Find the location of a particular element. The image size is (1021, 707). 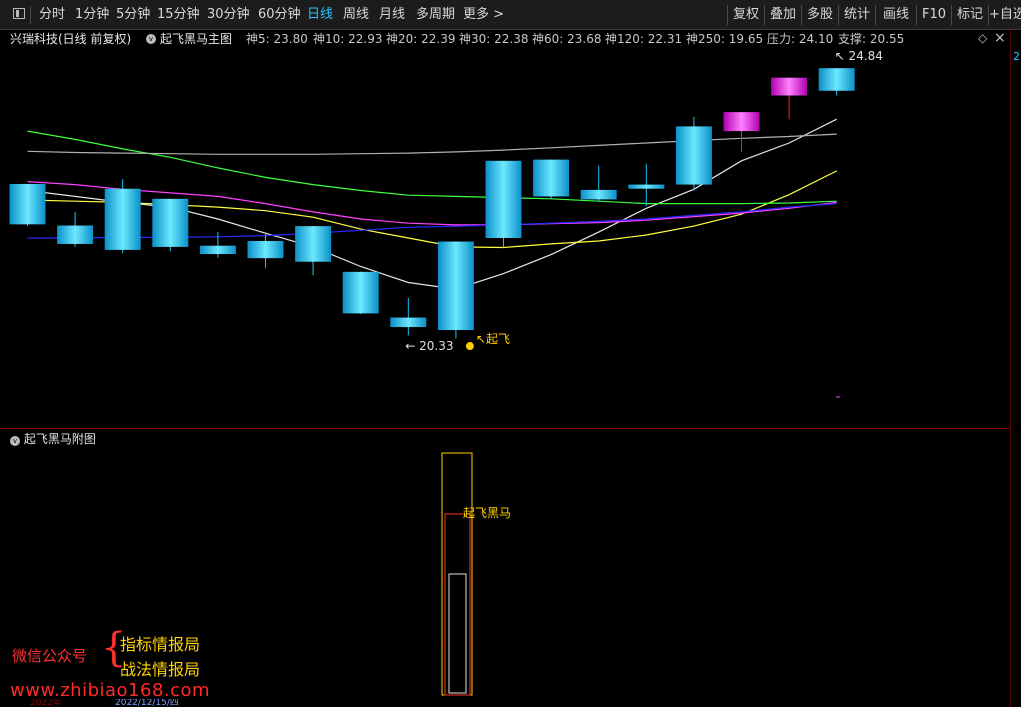

period-tab-daily: 日线 is located at coordinates (320, 15).